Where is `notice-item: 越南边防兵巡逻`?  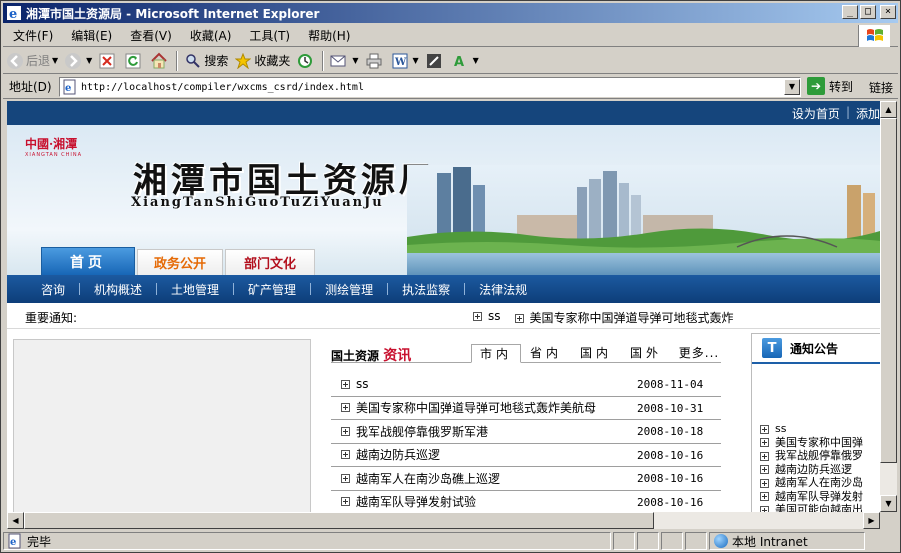 notice-item: 越南边防兵巡逻 is located at coordinates (811, 470).